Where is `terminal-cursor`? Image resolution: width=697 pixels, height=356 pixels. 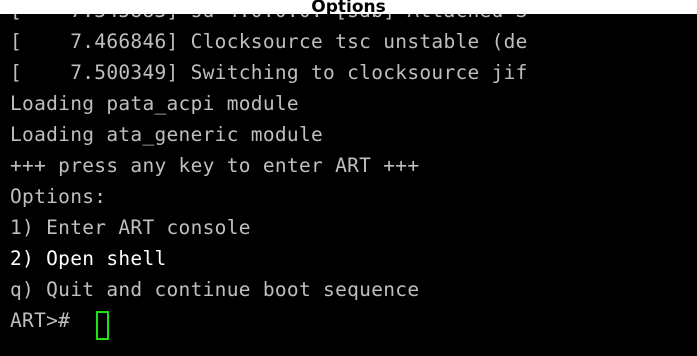
terminal-cursor is located at coordinates (102, 325).